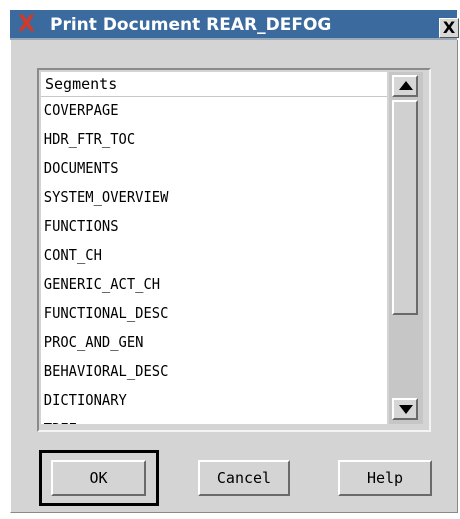 This screenshot has height=519, width=460. Describe the element at coordinates (200, 313) in the screenshot. I see `list-item: FUNCTIONAL_DESC` at that location.